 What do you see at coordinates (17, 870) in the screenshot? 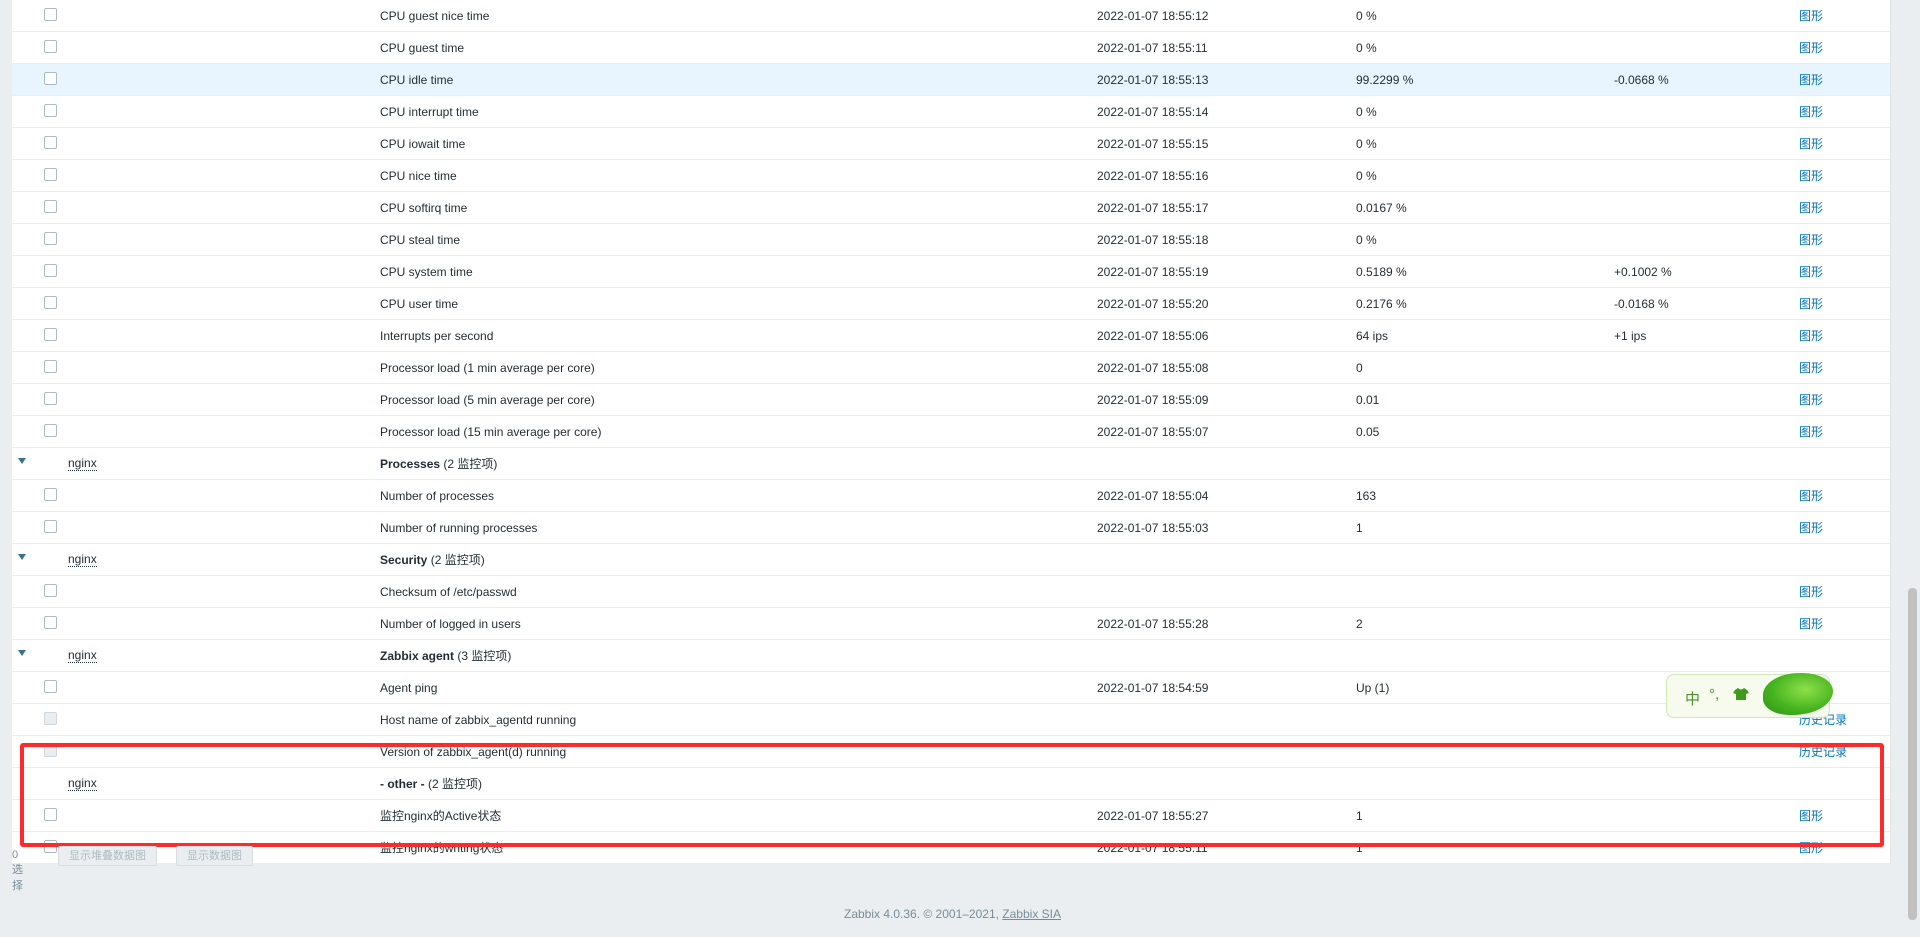
I see `selected-count: 0 选择` at bounding box center [17, 870].